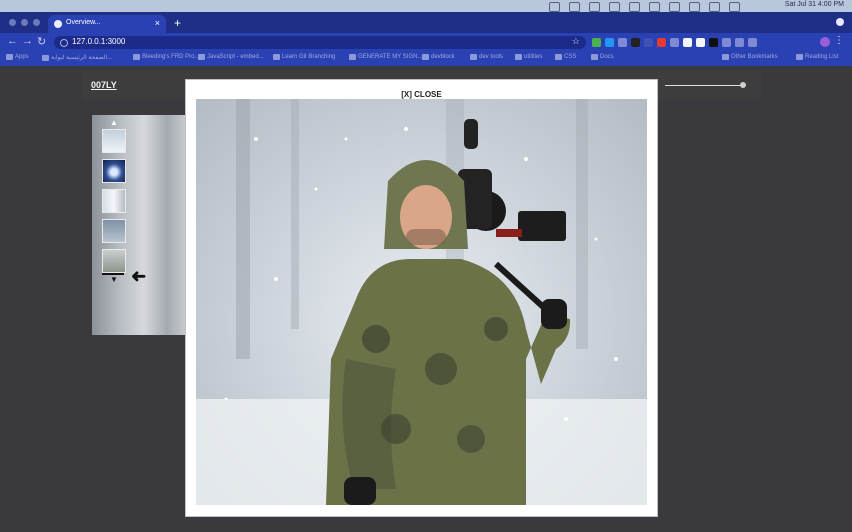  What do you see at coordinates (840, 22) in the screenshot?
I see `tab-search-icon` at bounding box center [840, 22].